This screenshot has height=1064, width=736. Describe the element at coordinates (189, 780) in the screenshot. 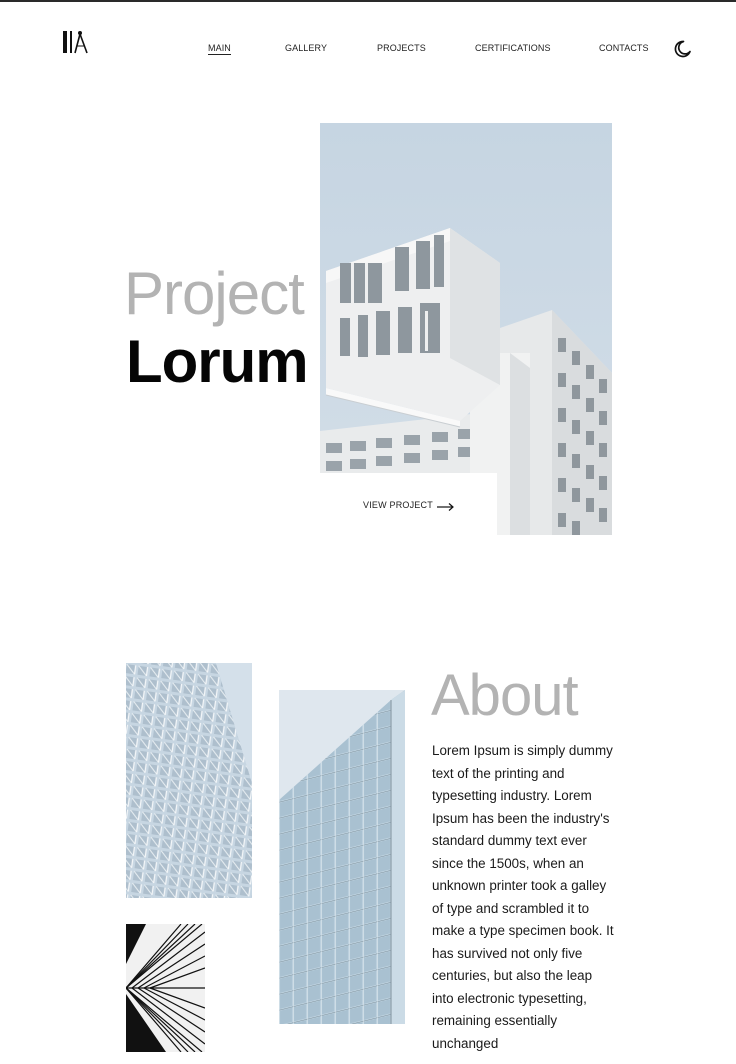

I see `glass-facade-image` at that location.